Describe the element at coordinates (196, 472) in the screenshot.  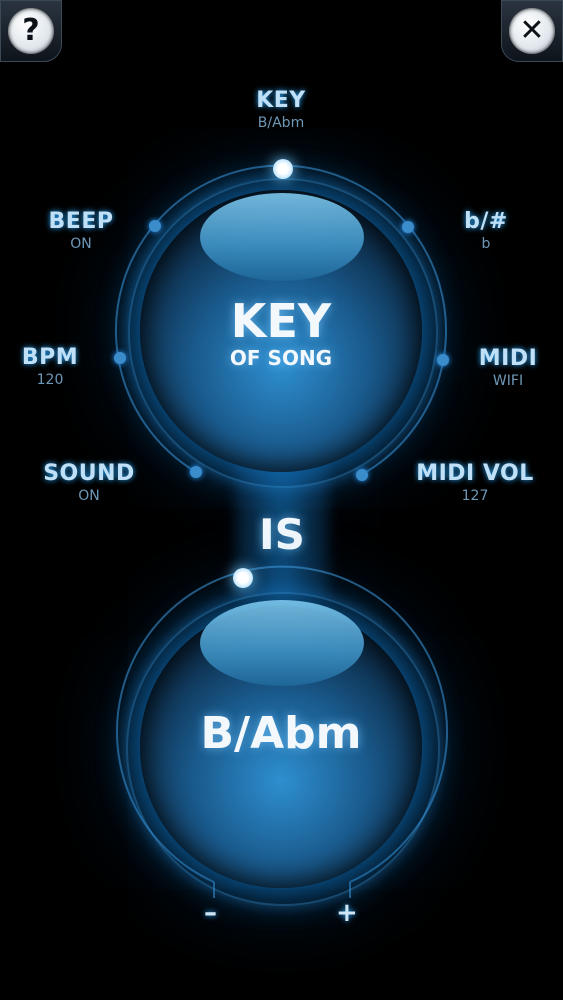
I see `sound-option-dot` at that location.